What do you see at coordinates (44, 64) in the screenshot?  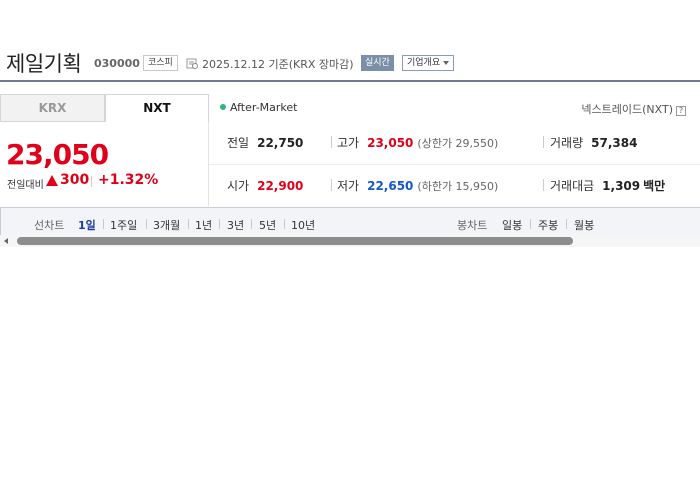 I see `company-name: 제일기획` at bounding box center [44, 64].